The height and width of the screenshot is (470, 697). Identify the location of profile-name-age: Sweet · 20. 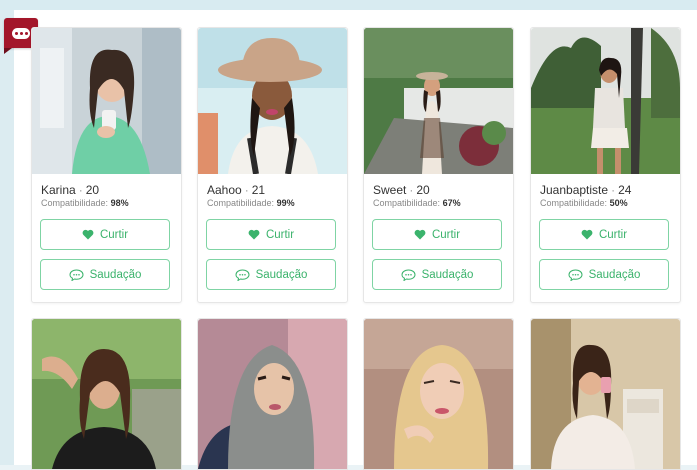
(401, 190).